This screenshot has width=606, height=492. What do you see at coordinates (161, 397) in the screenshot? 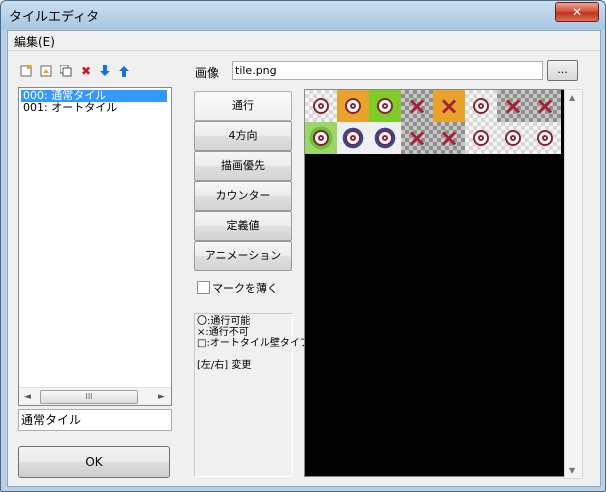
I see `scroll-right-icon: ►` at bounding box center [161, 397].